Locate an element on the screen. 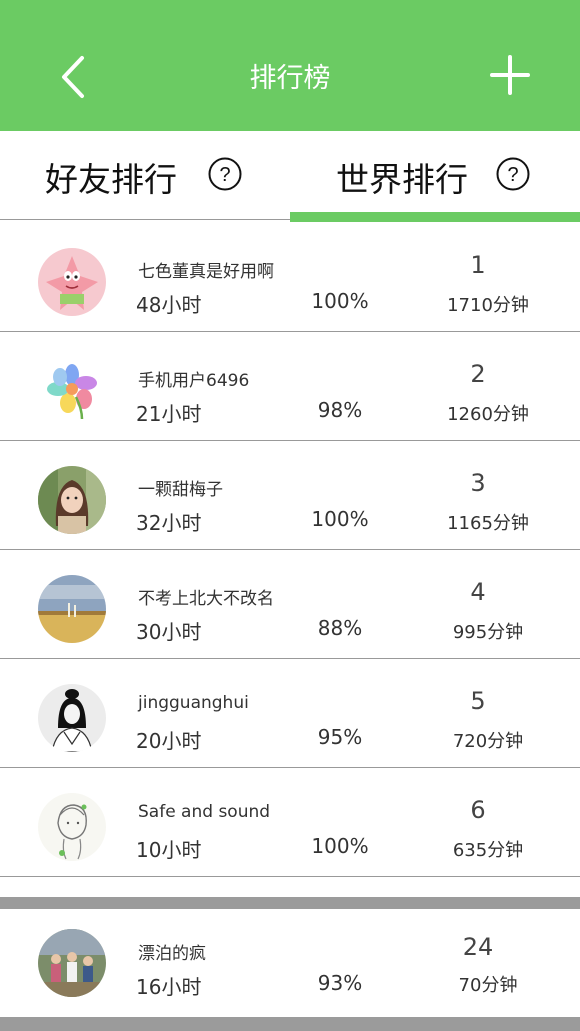  active-tab-indicator is located at coordinates (435, 217).